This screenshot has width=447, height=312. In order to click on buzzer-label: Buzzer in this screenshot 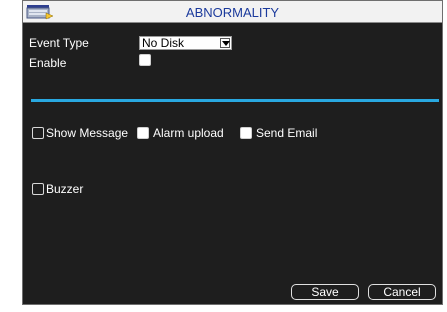, I will do `click(65, 189)`.